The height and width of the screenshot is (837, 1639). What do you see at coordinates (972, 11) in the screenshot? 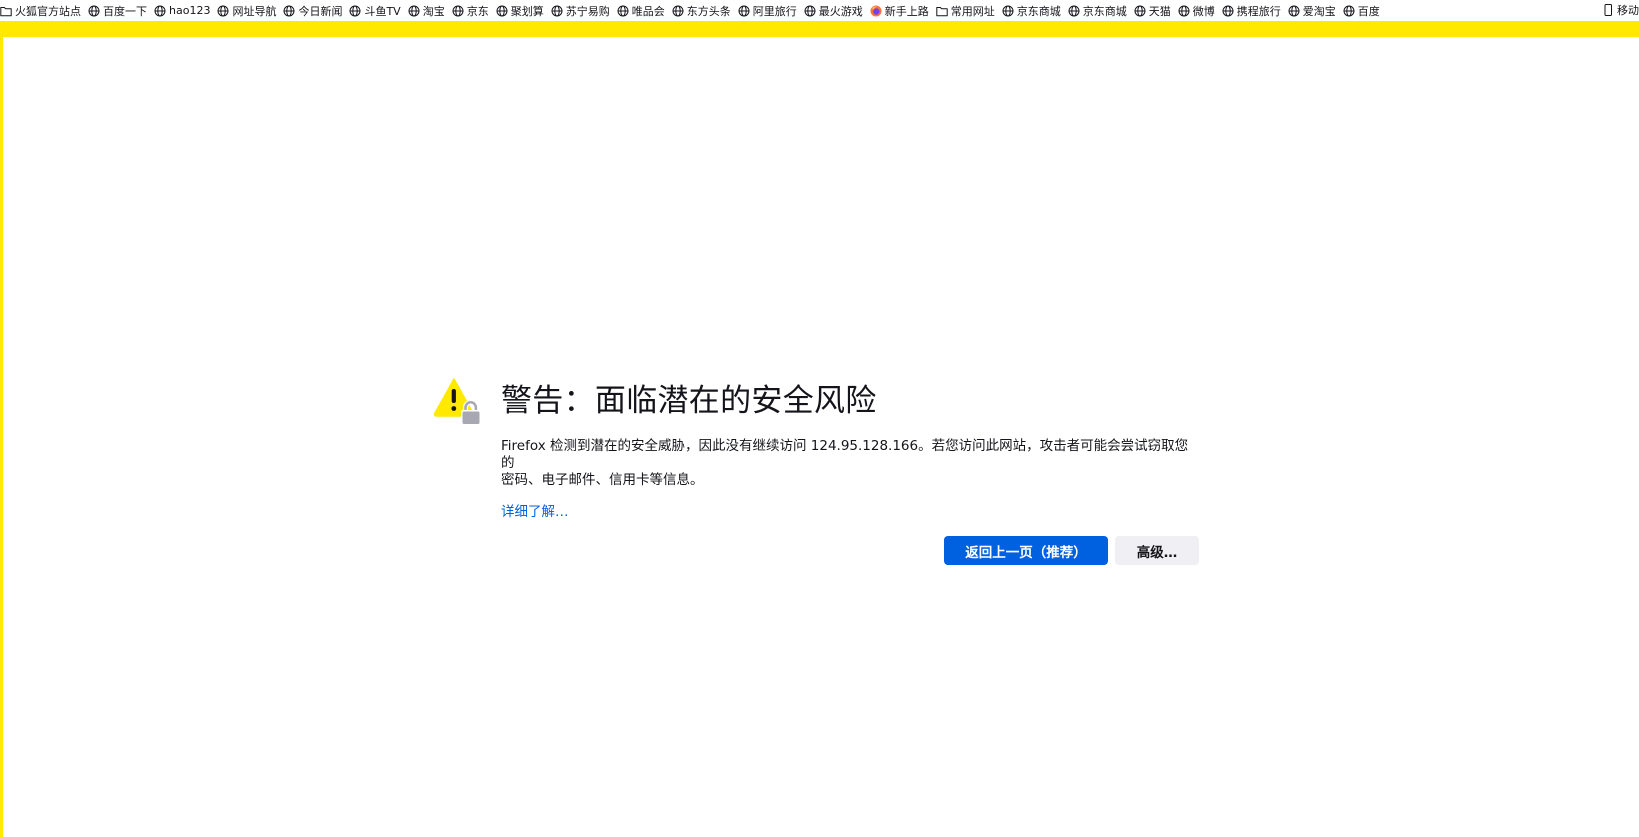
I see `bookmark-label: 常用网址` at bounding box center [972, 11].